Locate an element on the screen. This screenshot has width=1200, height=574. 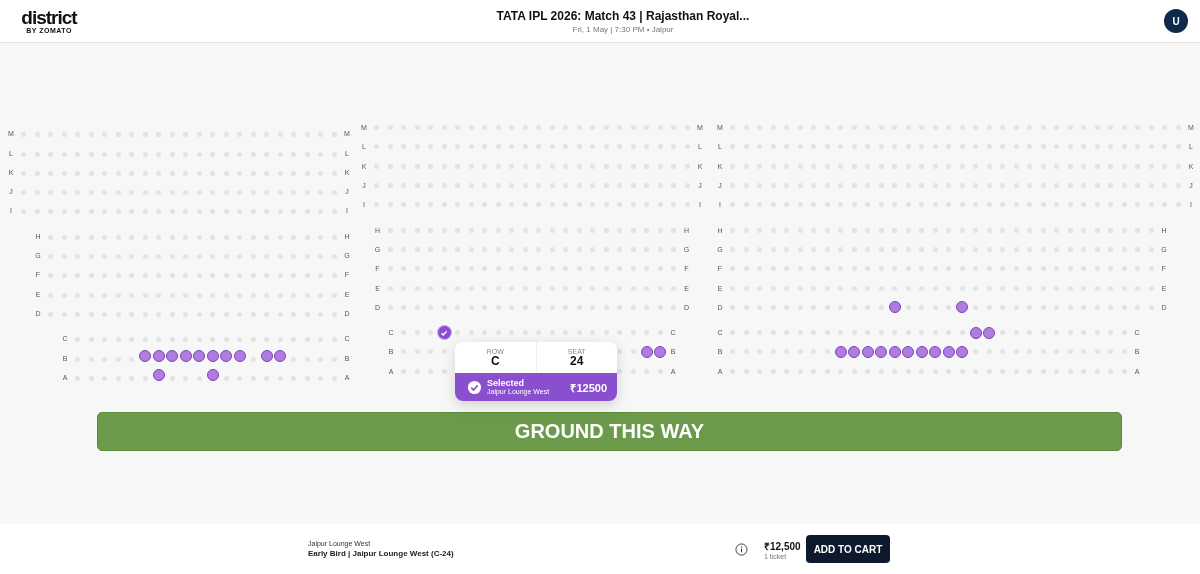
ground-direction-banner: GROUND THIS WAY is located at coordinates (609, 431).